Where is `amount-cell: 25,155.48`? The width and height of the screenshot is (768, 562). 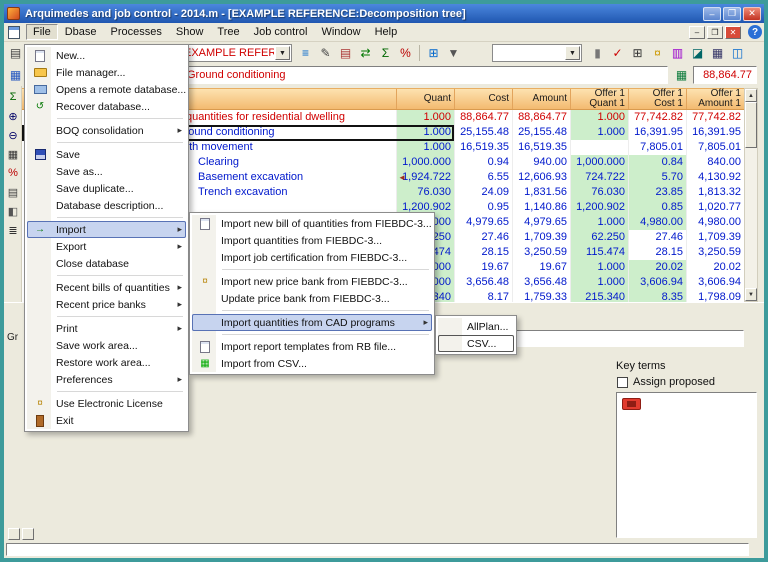
amount-cell: 25,155.48 is located at coordinates (541, 132).